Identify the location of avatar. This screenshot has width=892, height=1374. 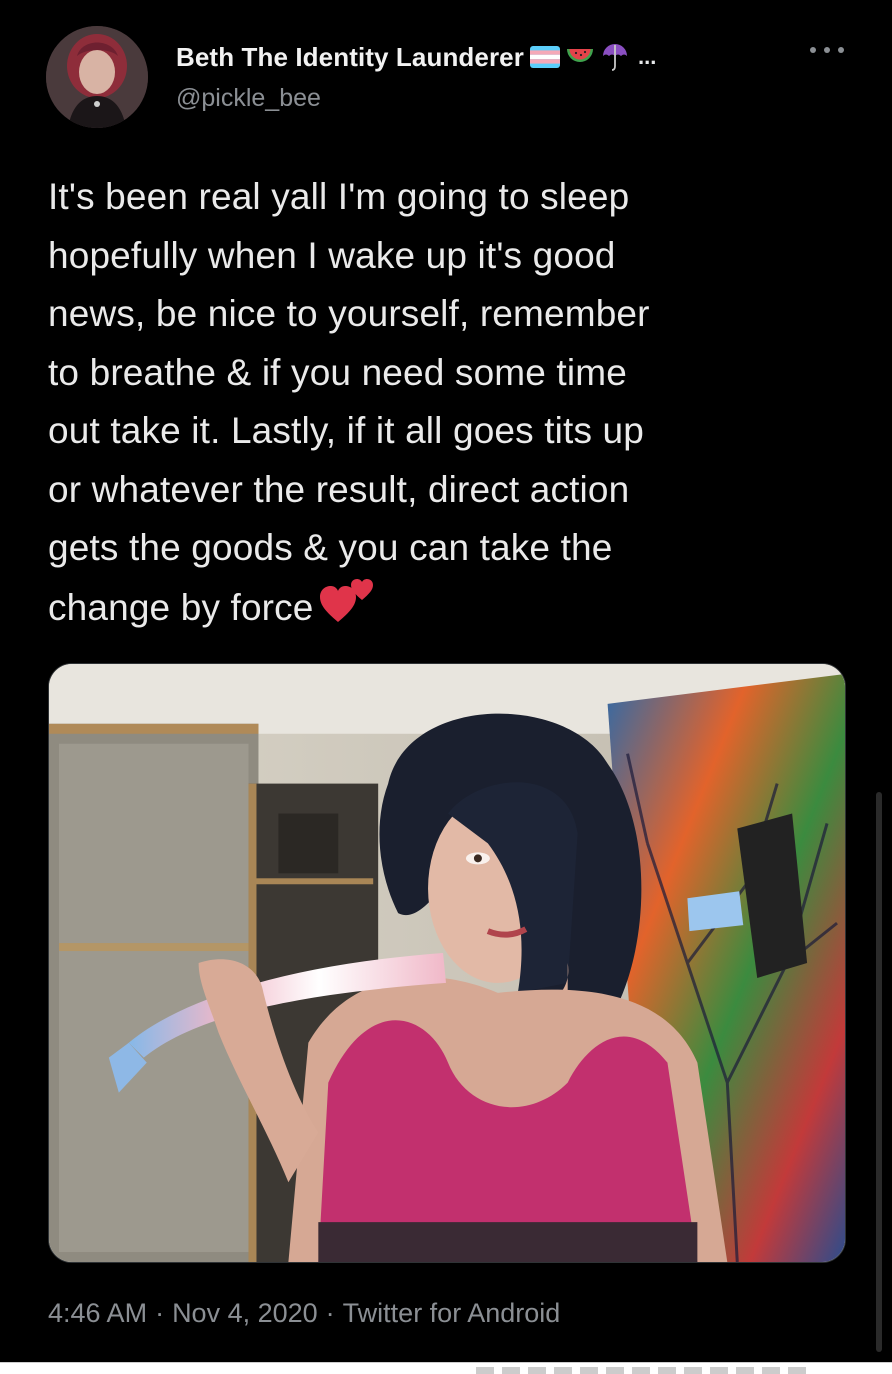
(97, 77).